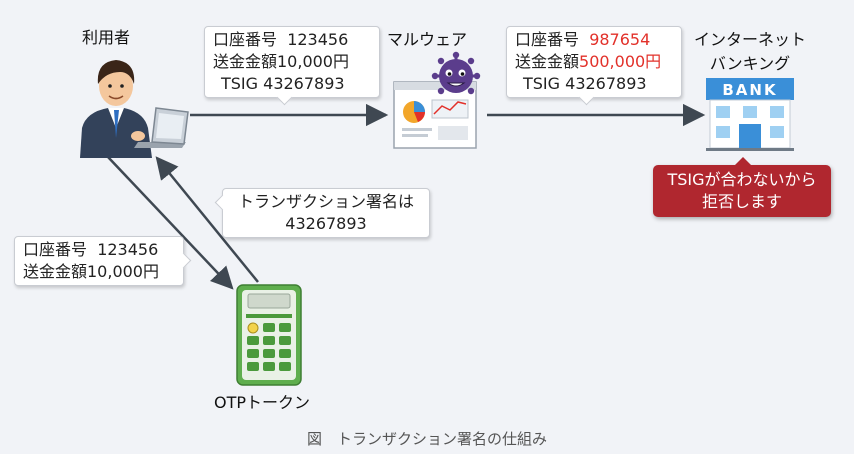 Image resolution: width=854 pixels, height=454 pixels. I want to click on bank-sign-text: BANK, so click(749, 90).